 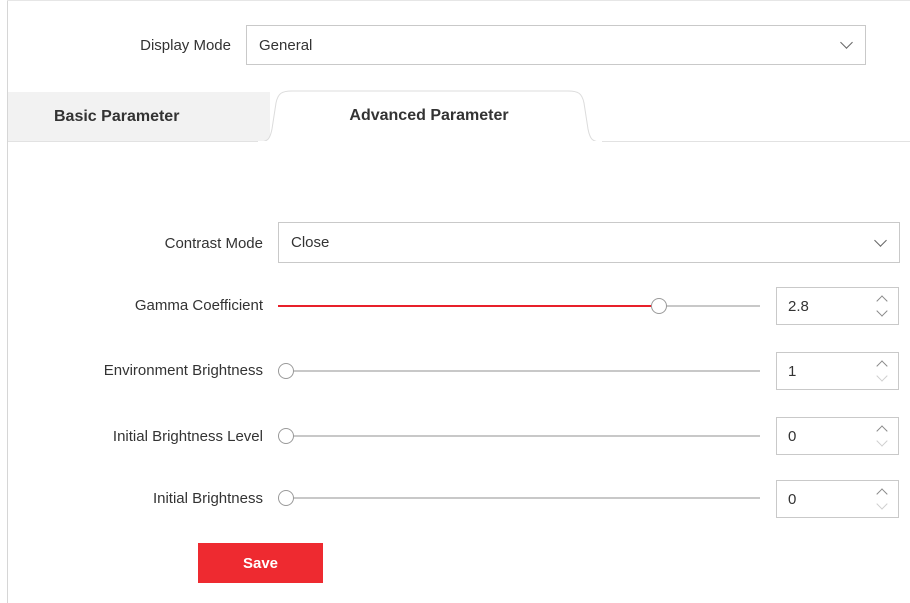 What do you see at coordinates (792, 436) in the screenshot?
I see `initial-brightness-level-value: 0` at bounding box center [792, 436].